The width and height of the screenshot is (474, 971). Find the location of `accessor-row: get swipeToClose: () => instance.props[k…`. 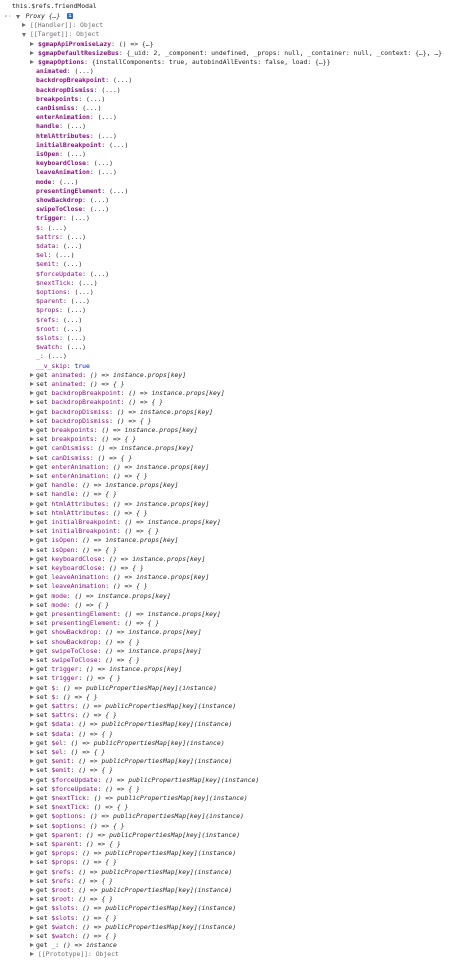

accessor-row: get swipeToClose: () => instance.props[k… is located at coordinates (115, 651).